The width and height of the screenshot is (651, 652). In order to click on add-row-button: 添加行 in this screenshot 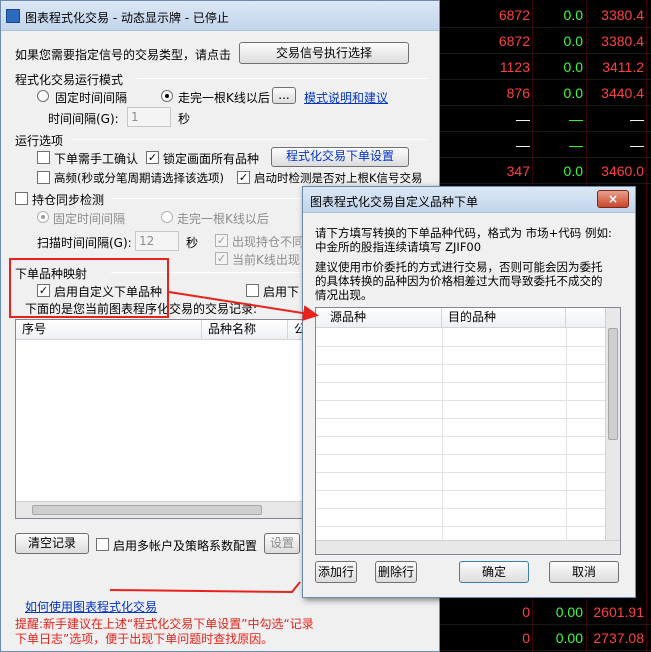, I will do `click(336, 572)`.